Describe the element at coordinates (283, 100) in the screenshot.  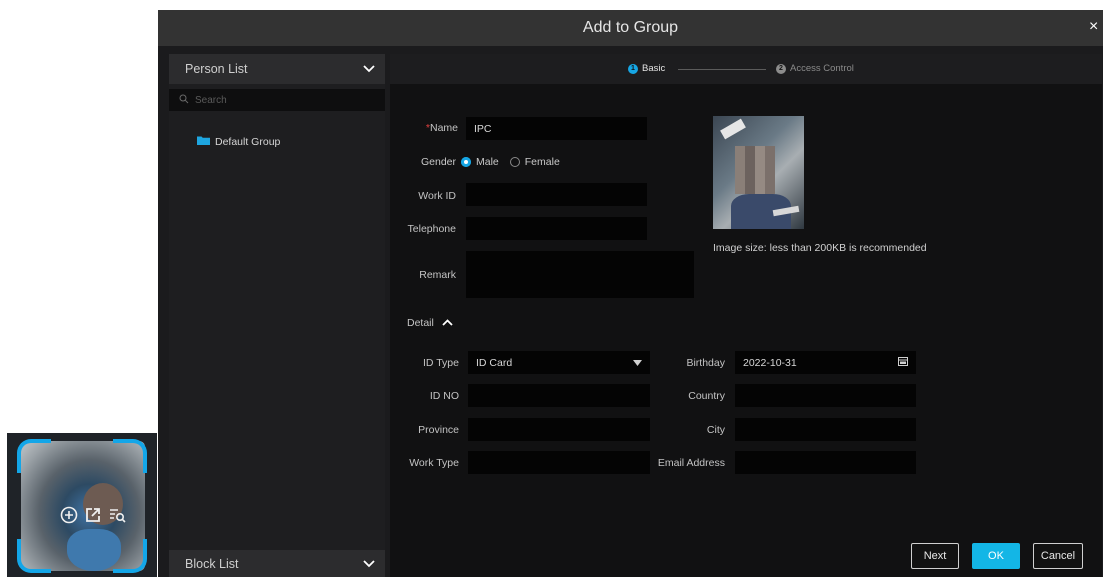
I see `search-input` at that location.